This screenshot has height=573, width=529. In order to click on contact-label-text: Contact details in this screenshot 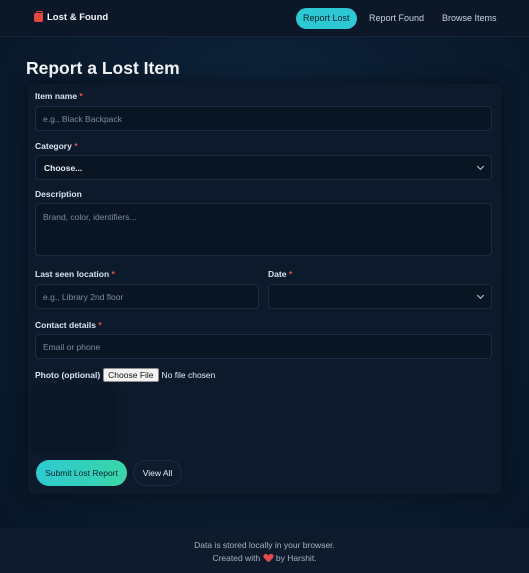, I will do `click(65, 325)`.